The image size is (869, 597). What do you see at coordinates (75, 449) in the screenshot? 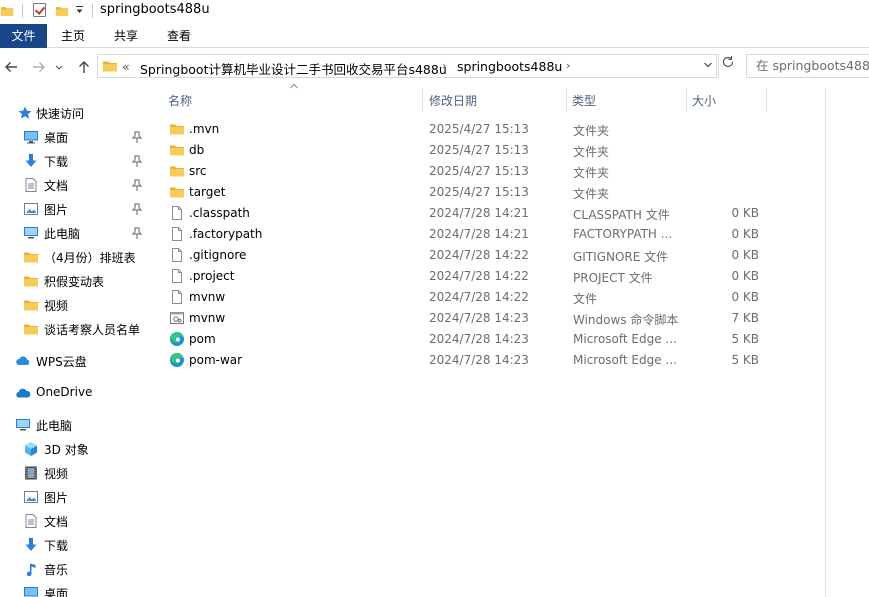
I see `sidebar-item-3d-objects: 3D 对象` at bounding box center [75, 449].